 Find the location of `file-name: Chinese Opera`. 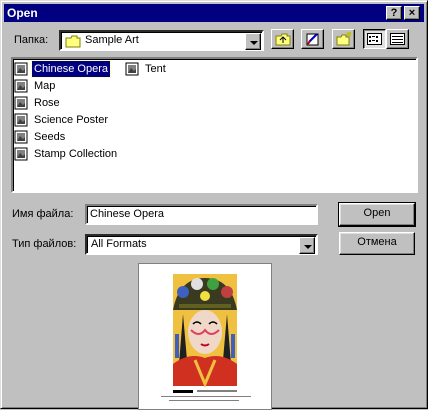

file-name: Chinese Opera is located at coordinates (71, 69).